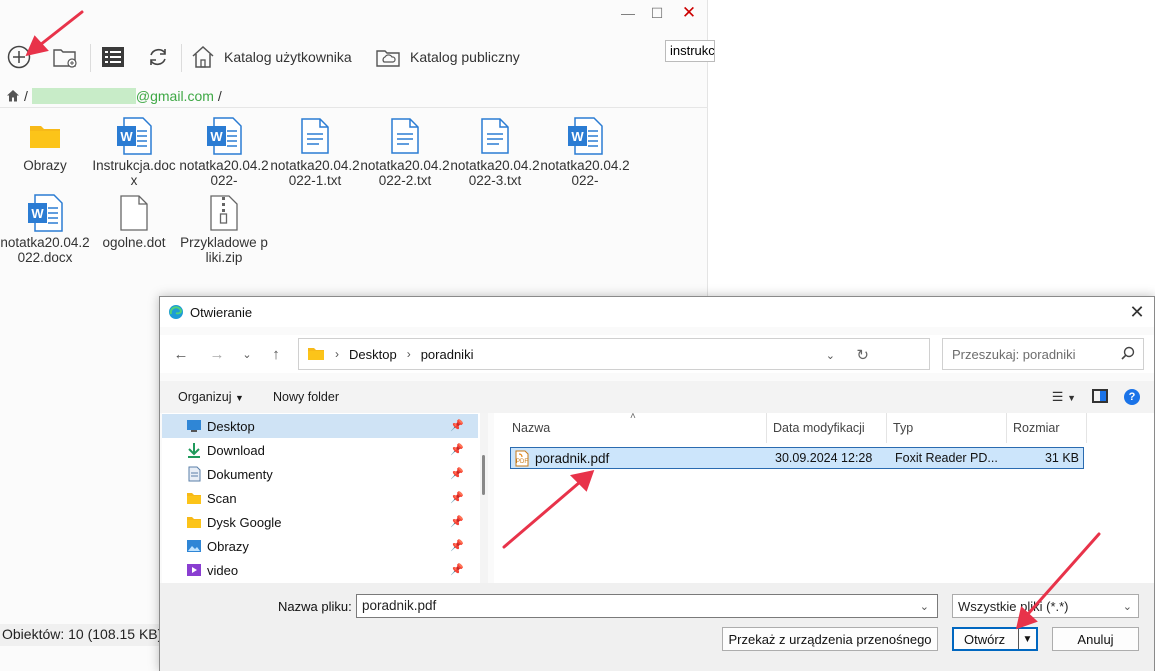  What do you see at coordinates (465, 57) in the screenshot?
I see `public-catalog-label: Katalog publiczny` at bounding box center [465, 57].